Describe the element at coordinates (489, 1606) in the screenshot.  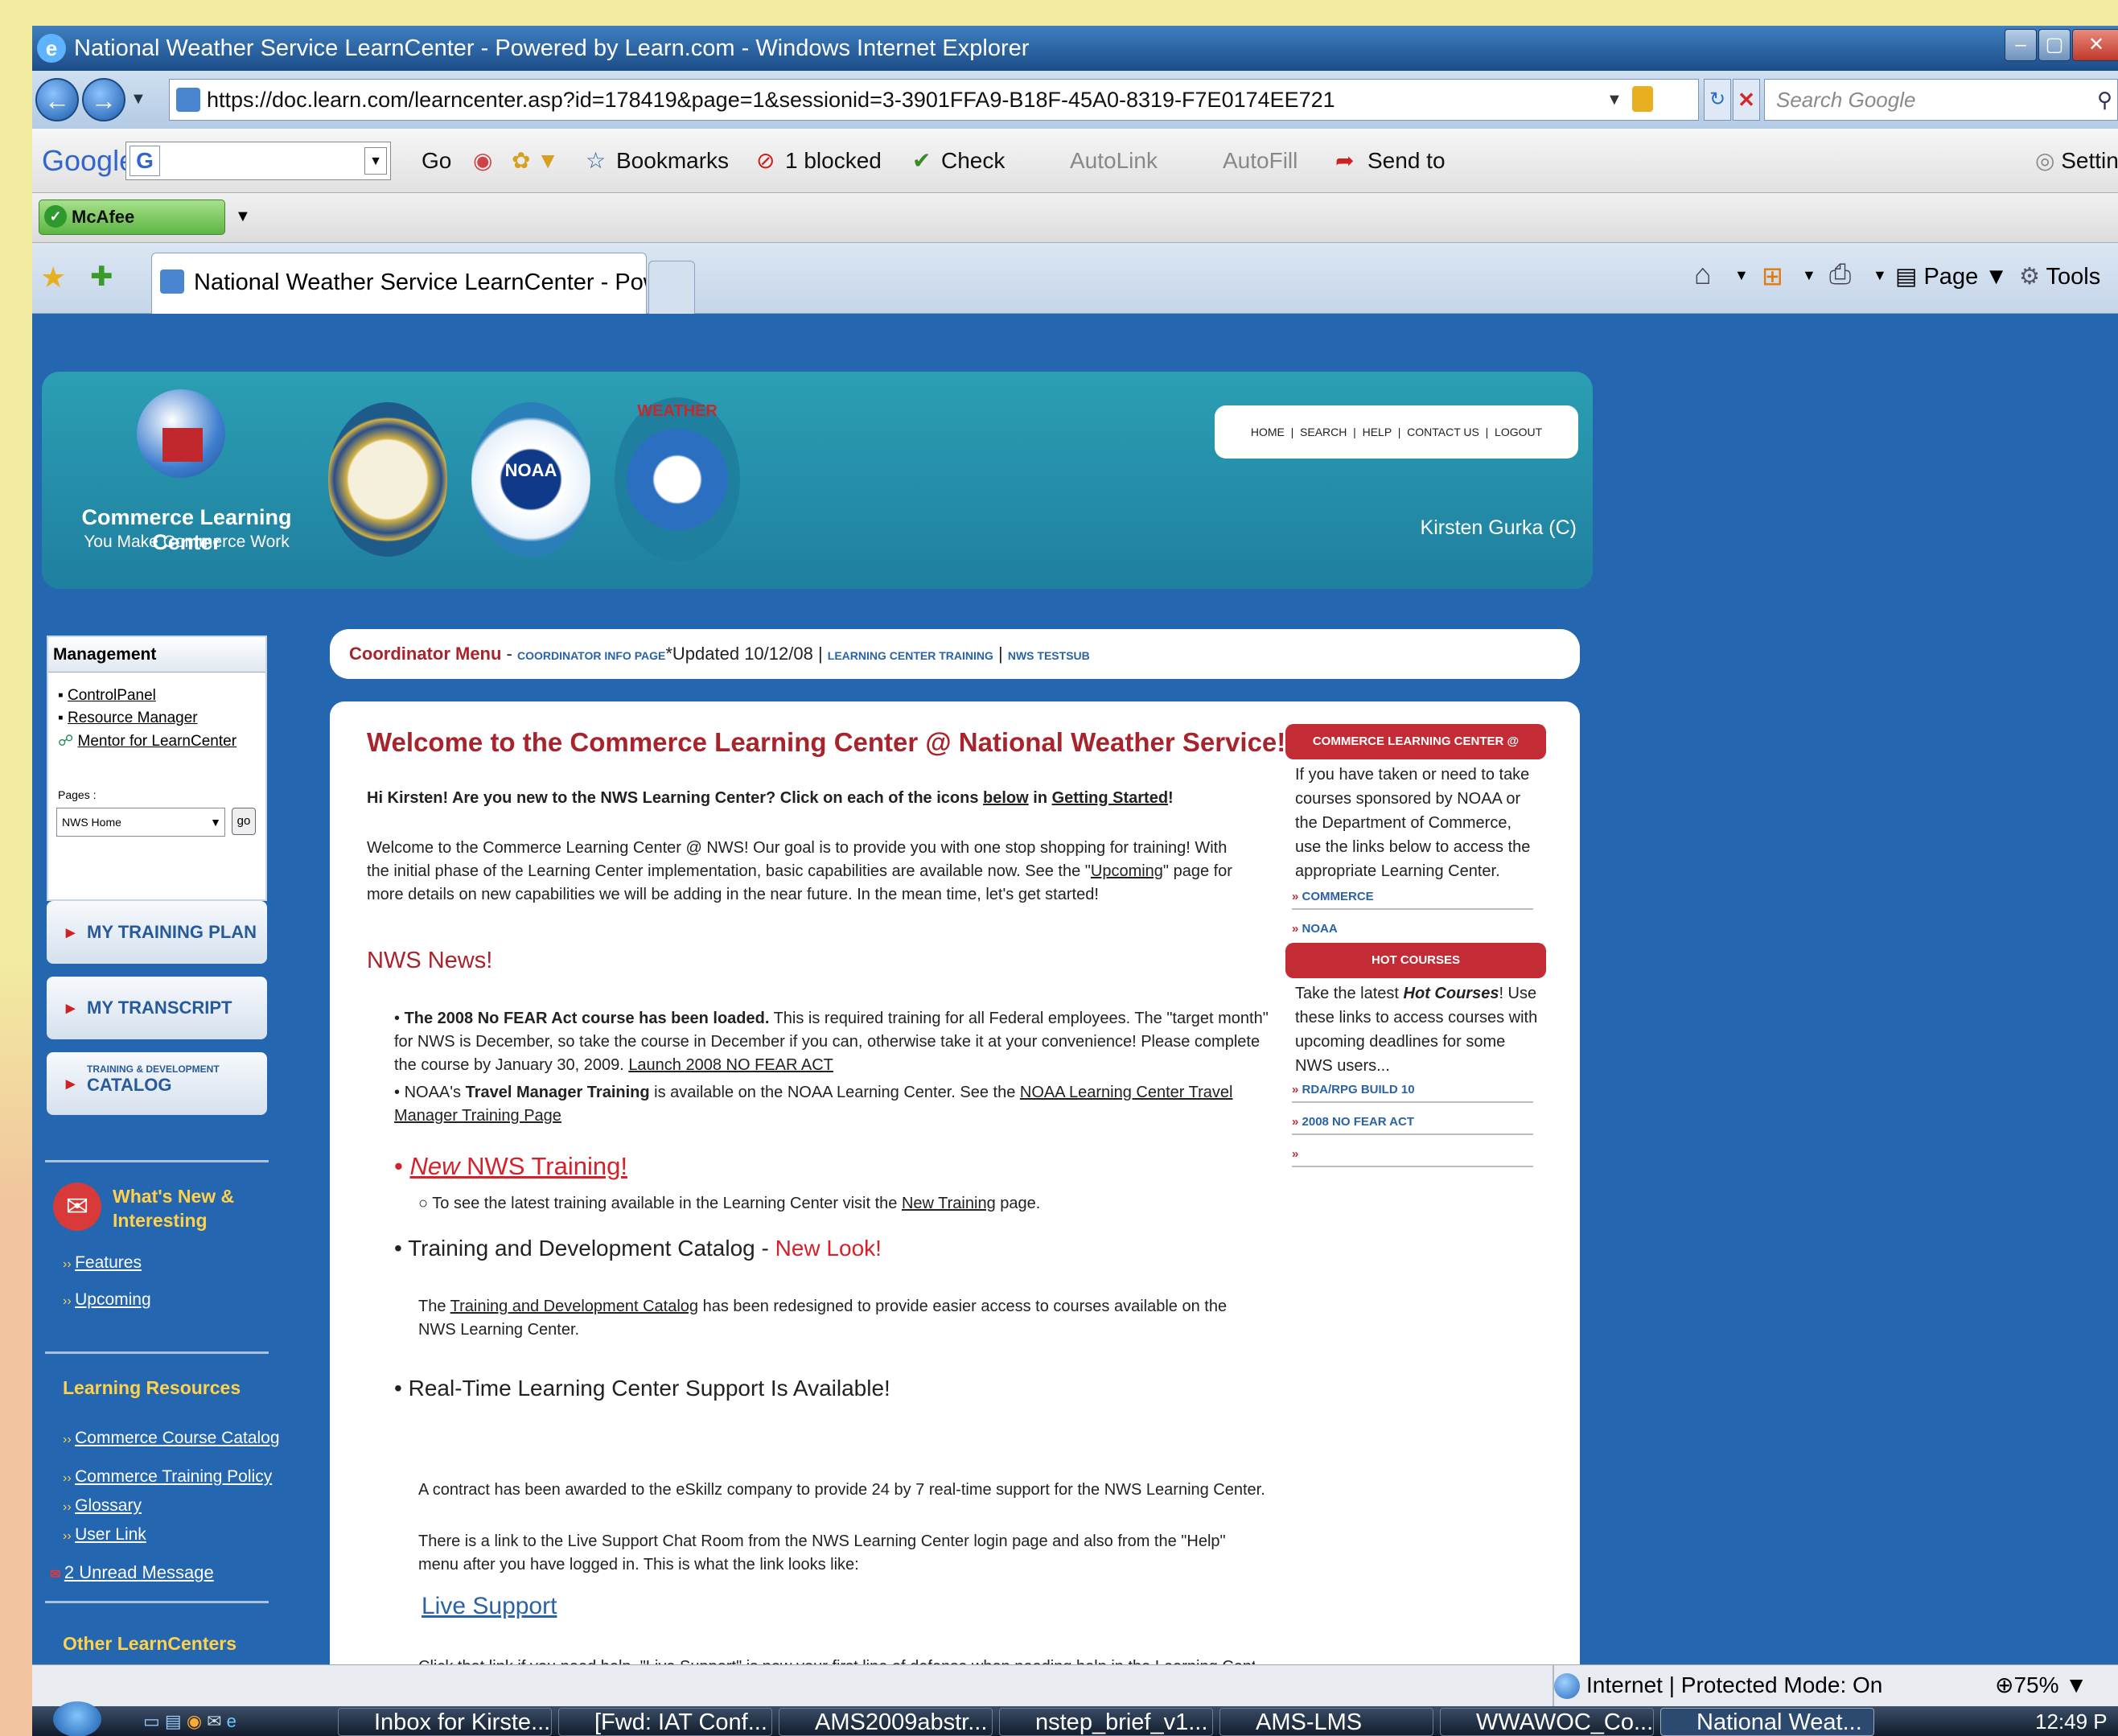
I see `live-support-link: Live Support` at that location.